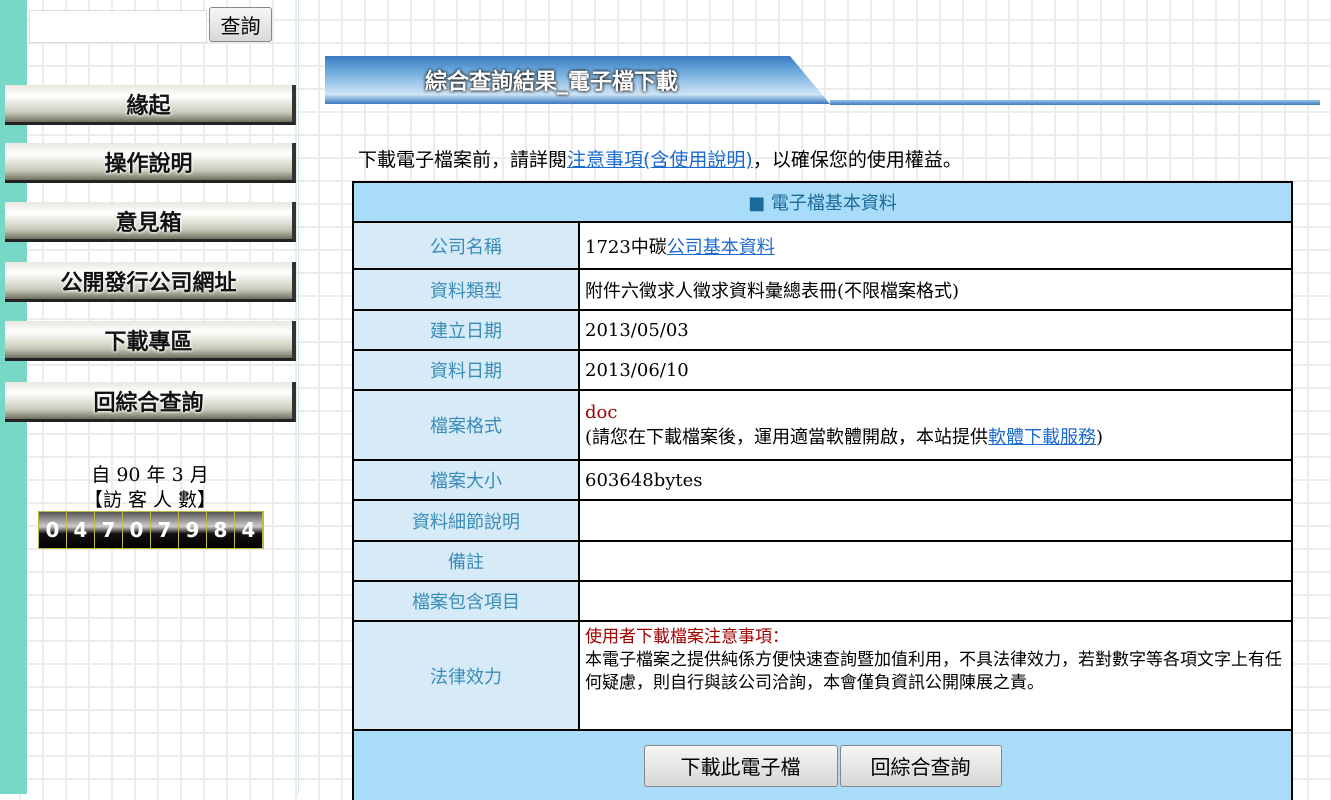 The height and width of the screenshot is (800, 1331). What do you see at coordinates (150, 475) in the screenshot?
I see `counter-since: 自 90 年 3 月` at bounding box center [150, 475].